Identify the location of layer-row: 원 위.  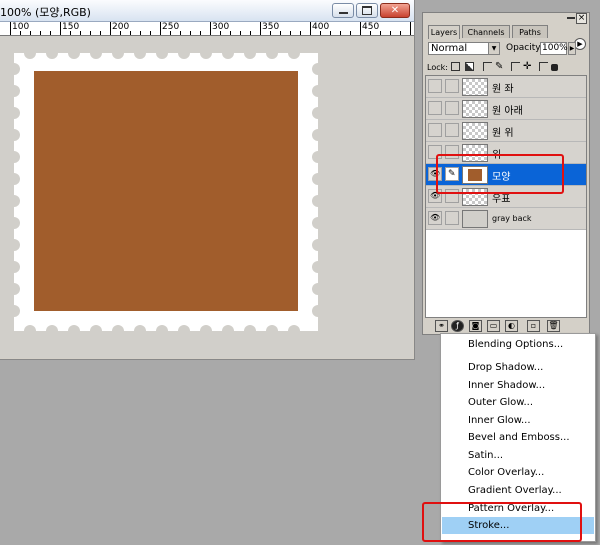
(506, 131).